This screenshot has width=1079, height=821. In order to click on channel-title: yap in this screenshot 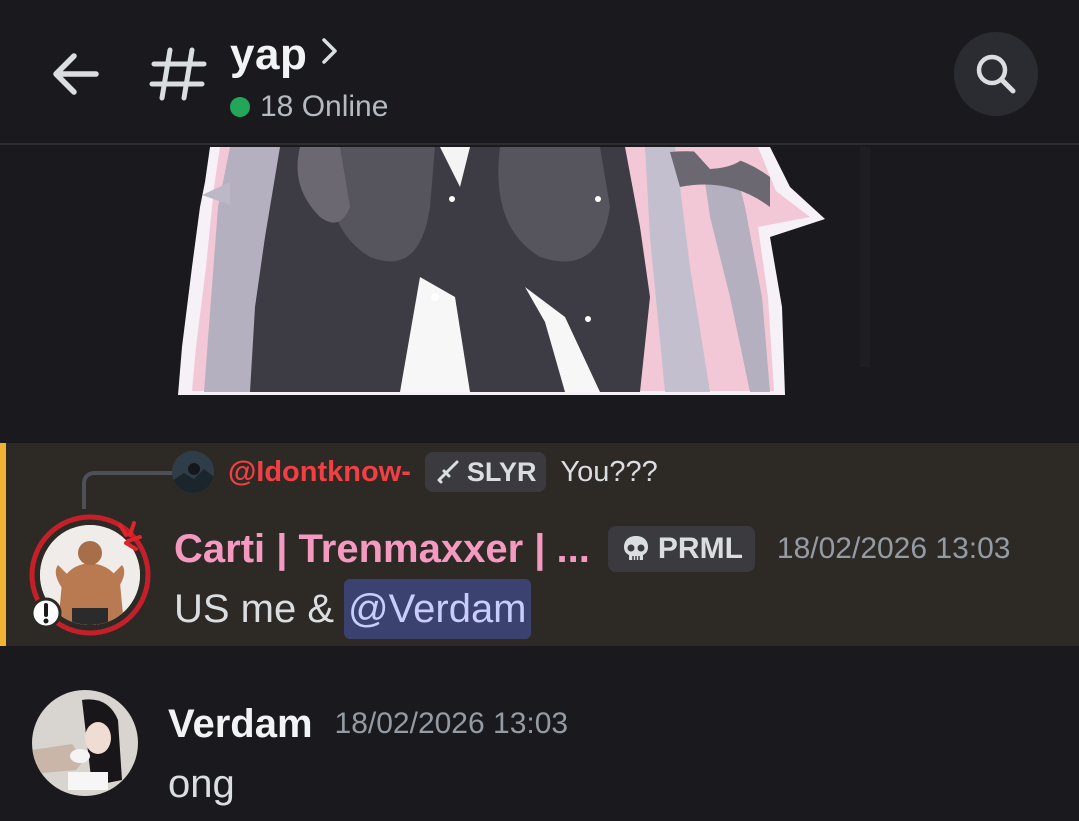, I will do `click(285, 55)`.